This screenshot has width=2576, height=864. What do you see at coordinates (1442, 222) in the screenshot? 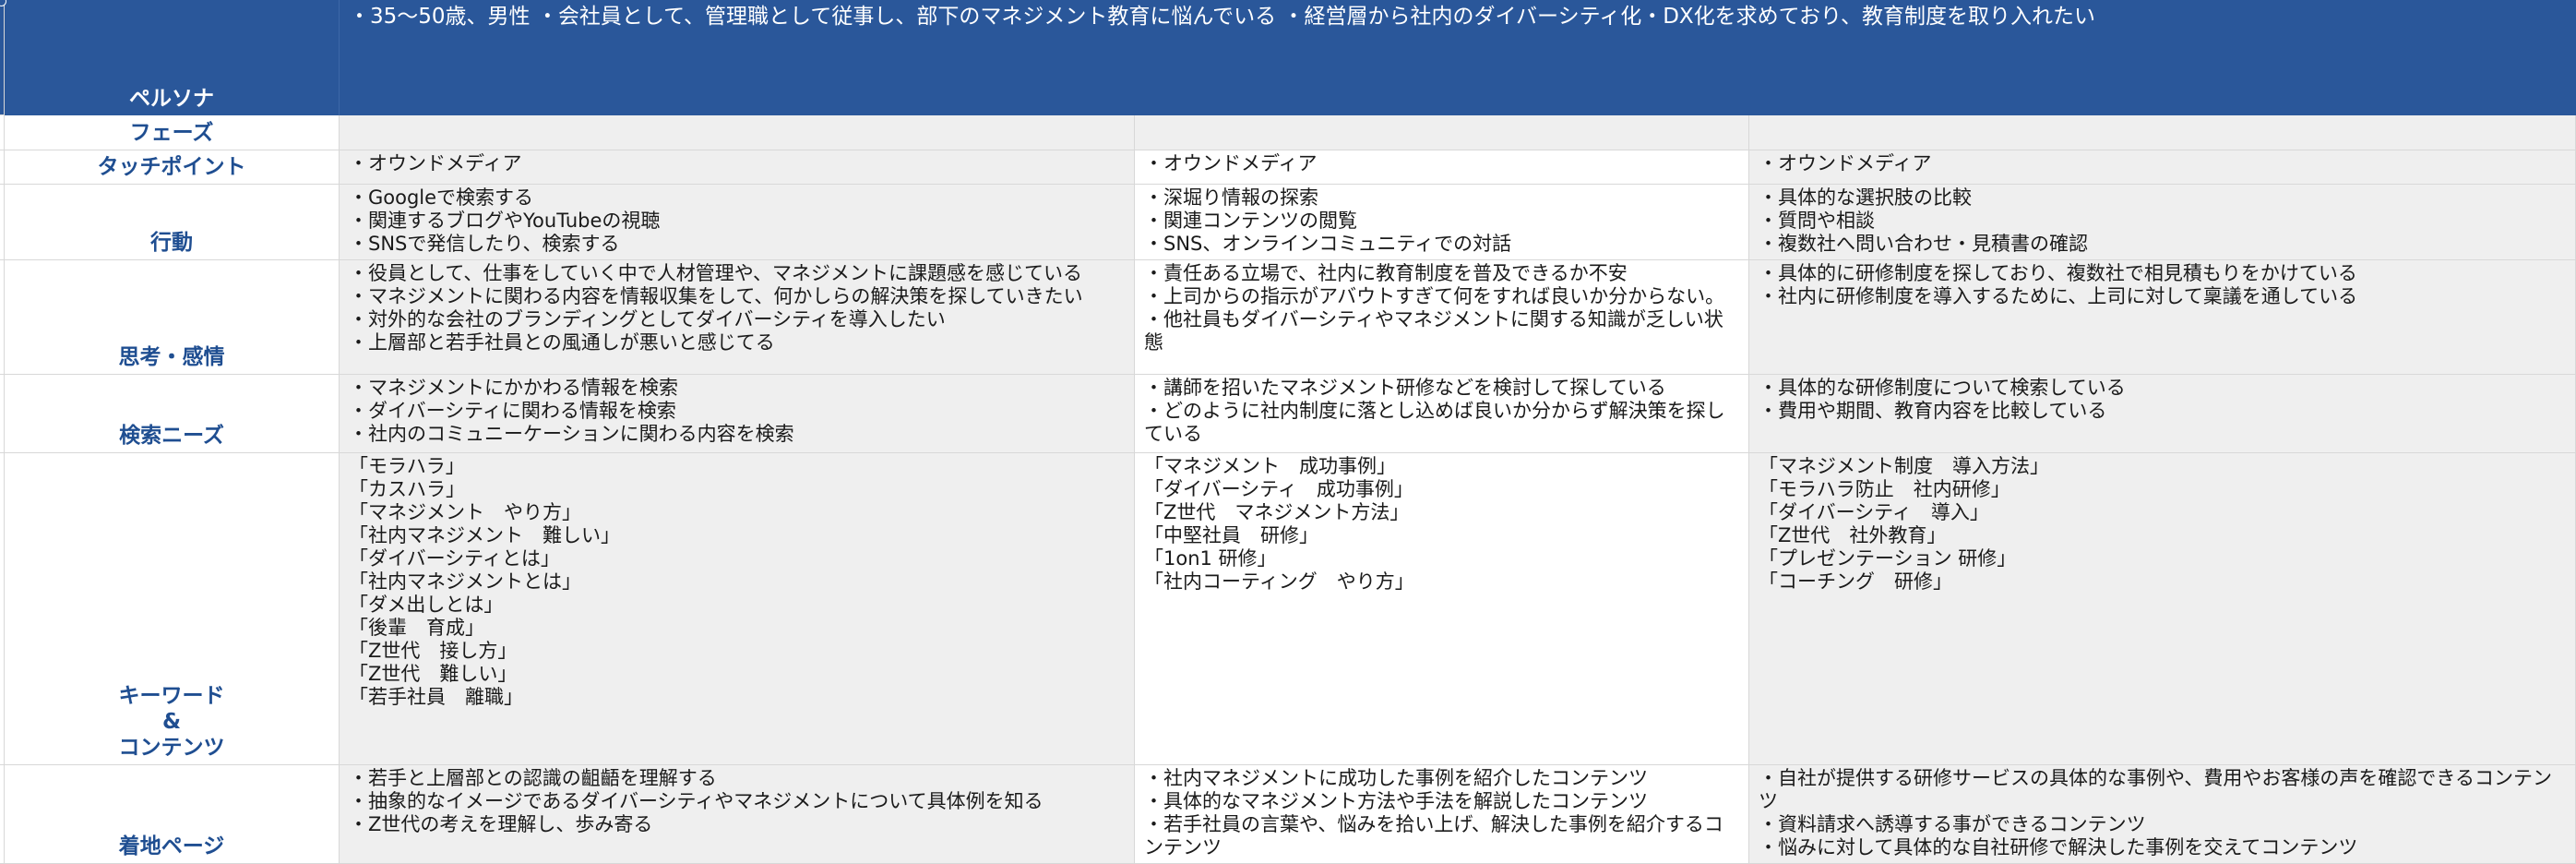
I see `action-cell-2: ・深堀り情報の探索 ・関連コンテンツの閲覧 ・SNS、オンラインコミュニティでの対話` at bounding box center [1442, 222].